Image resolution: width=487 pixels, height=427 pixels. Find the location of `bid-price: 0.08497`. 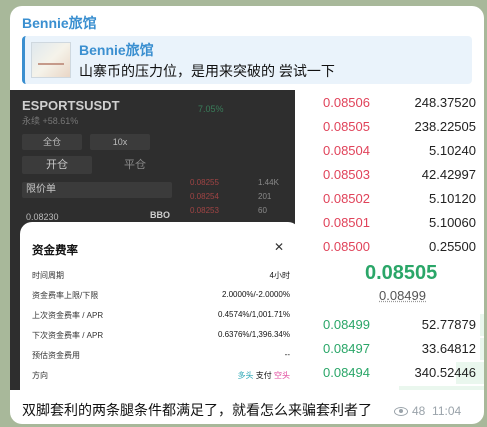

bid-price: 0.08497 is located at coordinates (346, 348).